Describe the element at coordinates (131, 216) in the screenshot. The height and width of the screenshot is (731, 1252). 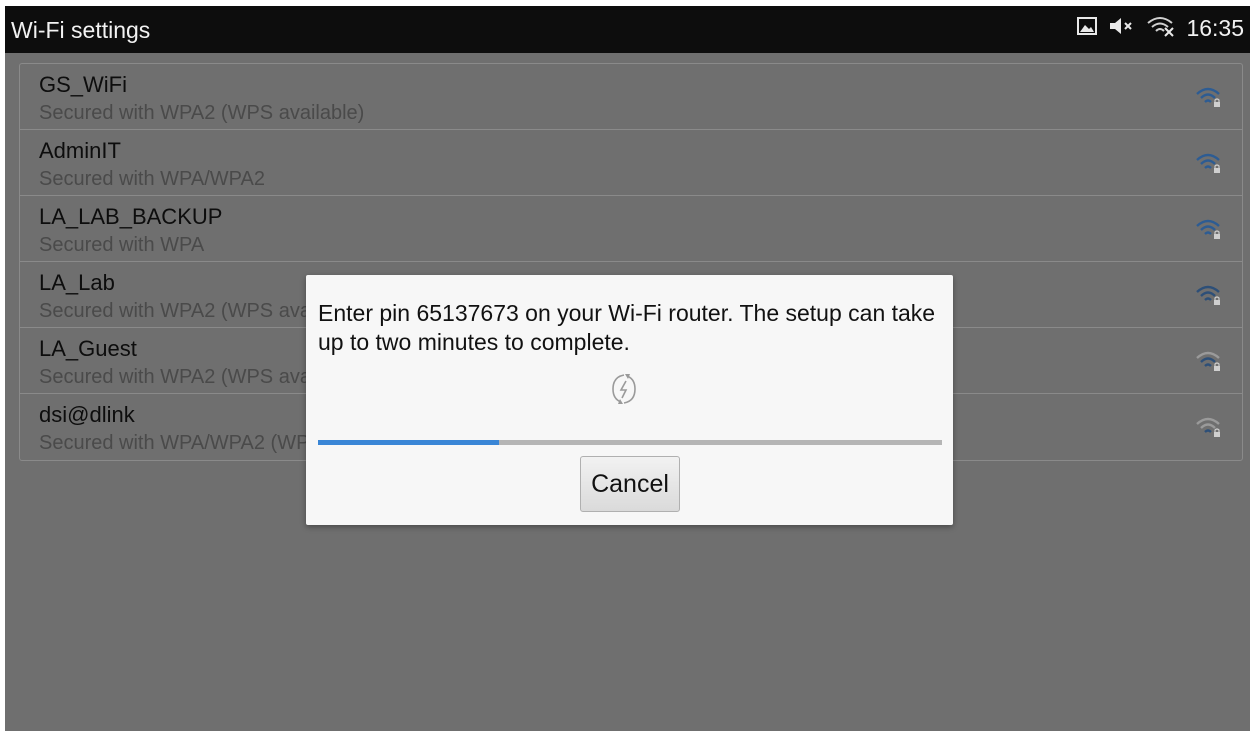
I see `network-name: LA_LAB_BACKUP` at that location.